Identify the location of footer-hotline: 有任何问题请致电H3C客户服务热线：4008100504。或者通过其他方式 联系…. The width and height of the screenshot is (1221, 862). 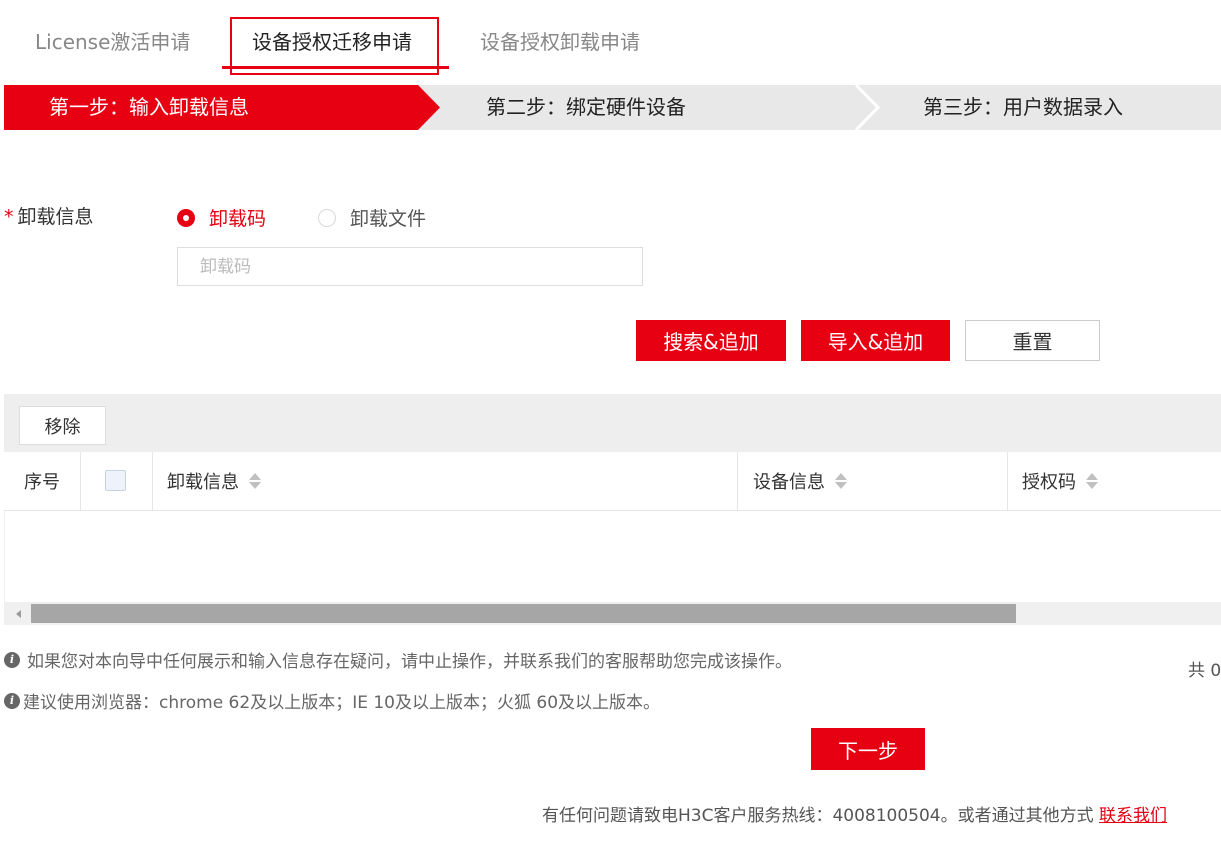
(854, 813).